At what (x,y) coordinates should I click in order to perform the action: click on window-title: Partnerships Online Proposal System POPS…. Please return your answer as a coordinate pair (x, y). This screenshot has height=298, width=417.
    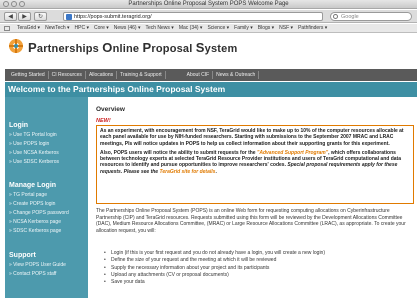
    Looking at the image, I should click on (208, 4).